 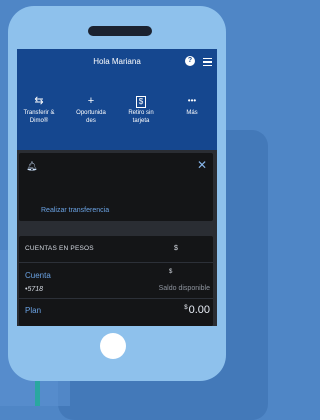 I want to click on account-number: •5718, so click(x=34, y=289).